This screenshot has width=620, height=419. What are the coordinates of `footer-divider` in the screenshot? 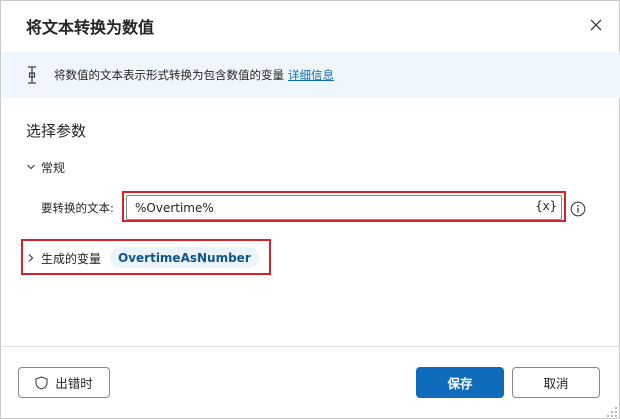 It's located at (311, 346).